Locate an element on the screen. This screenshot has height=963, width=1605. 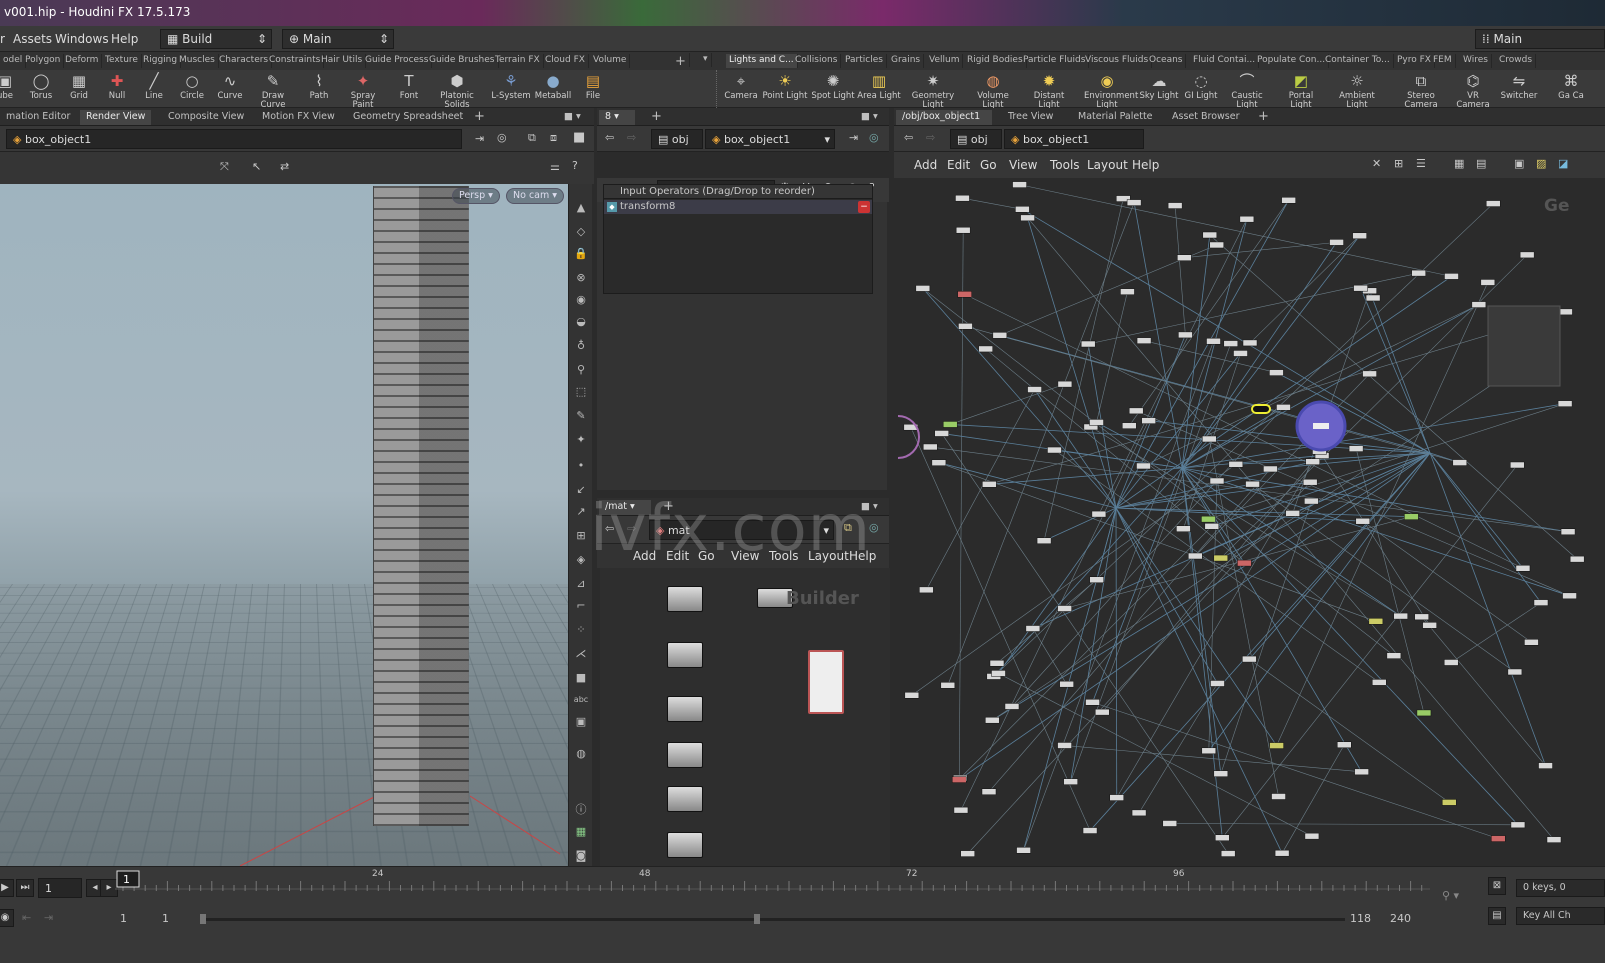
selected-node is located at coordinates (1321, 426).